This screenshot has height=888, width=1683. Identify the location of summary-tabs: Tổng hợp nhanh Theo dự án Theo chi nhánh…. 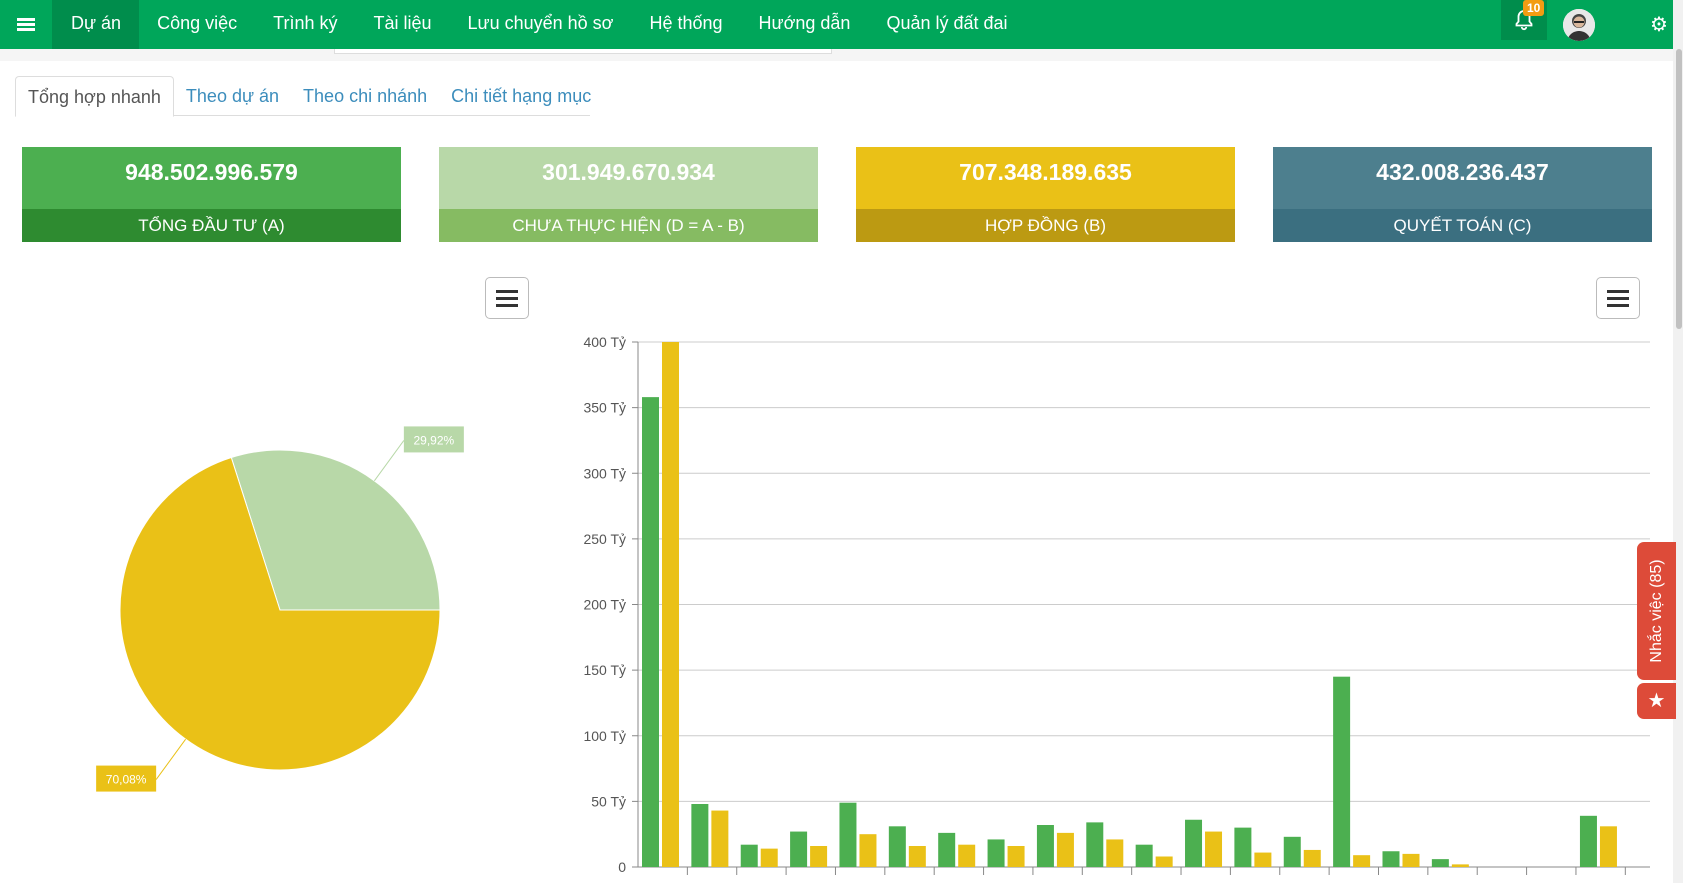
(303, 96).